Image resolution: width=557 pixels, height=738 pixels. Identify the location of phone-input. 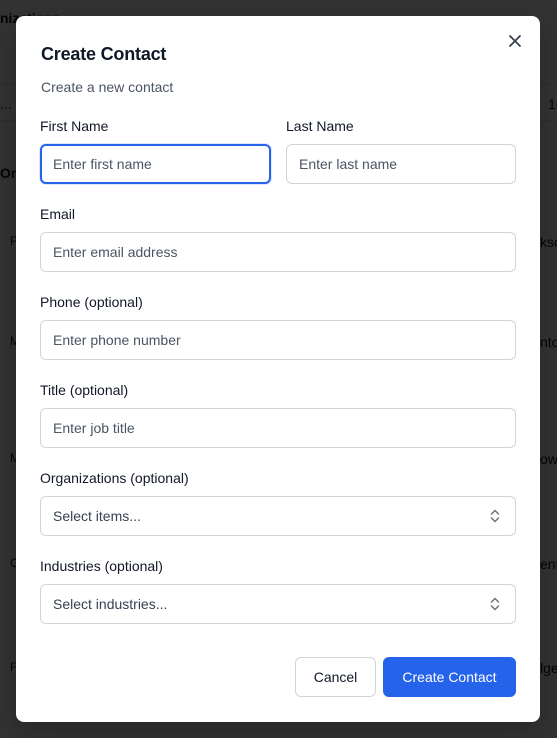
(278, 340).